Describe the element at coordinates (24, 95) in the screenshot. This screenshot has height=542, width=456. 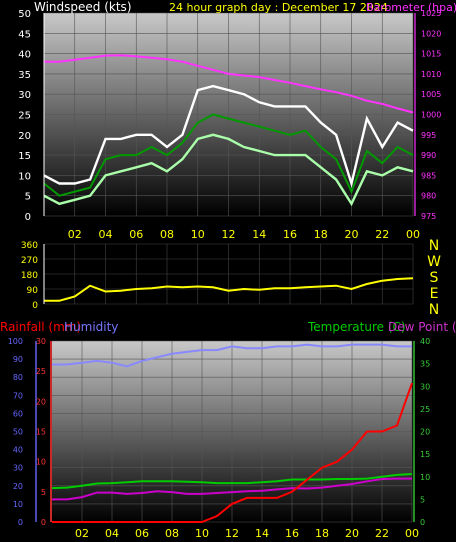
I see `windspeed-tick-label: 30` at that location.